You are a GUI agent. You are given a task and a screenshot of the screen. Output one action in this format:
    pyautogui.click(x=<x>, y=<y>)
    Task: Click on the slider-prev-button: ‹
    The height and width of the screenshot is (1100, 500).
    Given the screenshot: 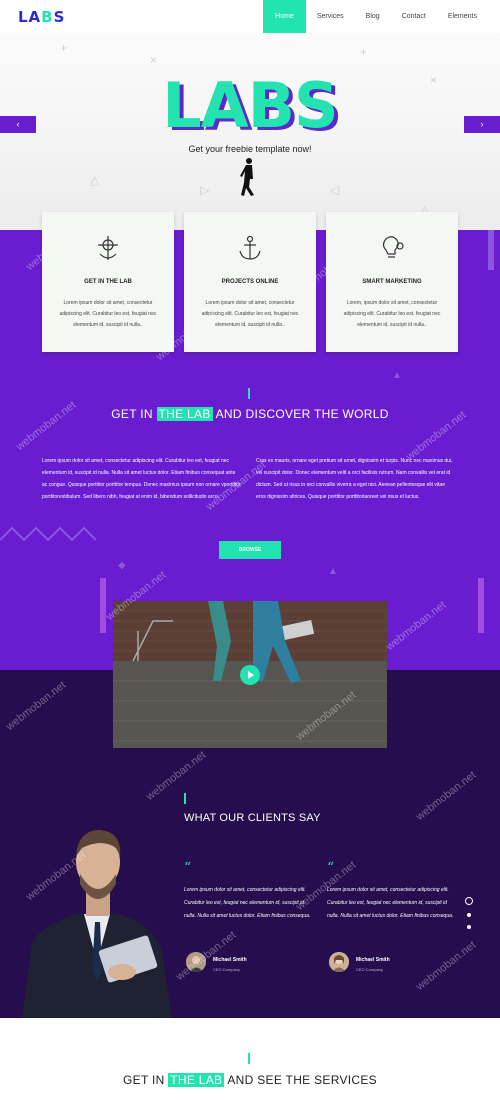 What is the action you would take?
    pyautogui.click(x=18, y=124)
    